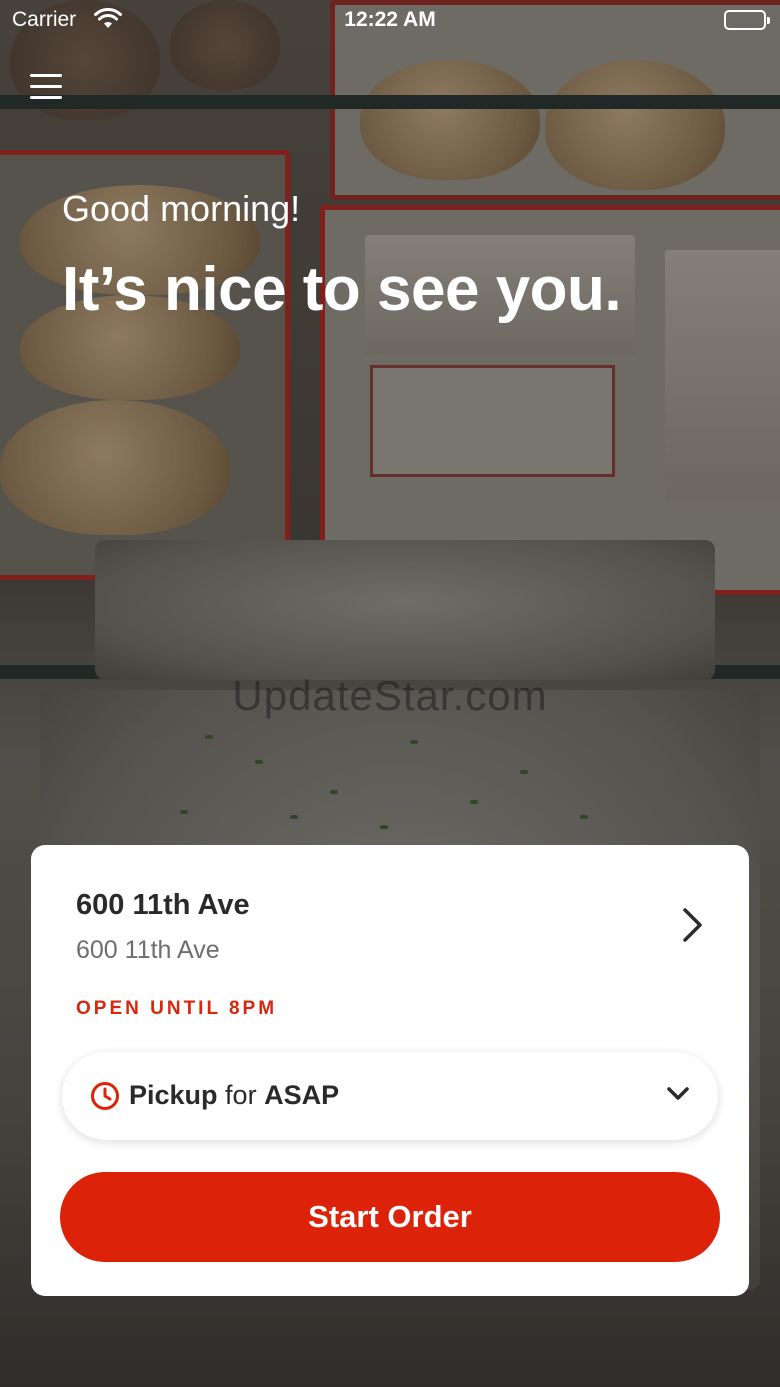 The height and width of the screenshot is (1387, 780). I want to click on pickup-label: Pickup for ASAP, so click(234, 1095).